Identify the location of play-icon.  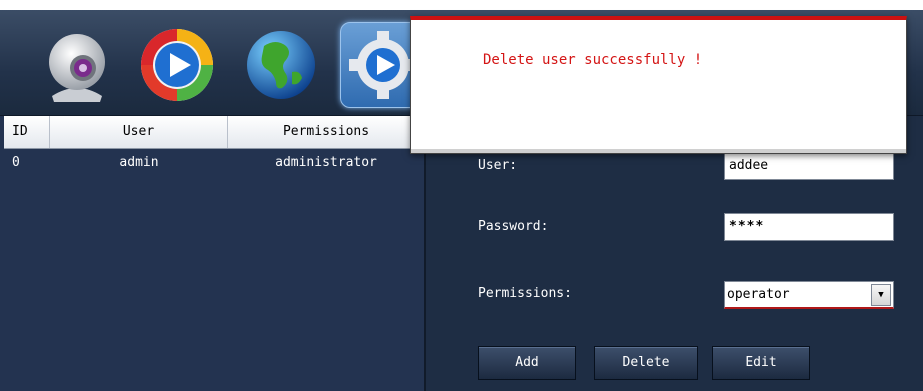
(177, 65).